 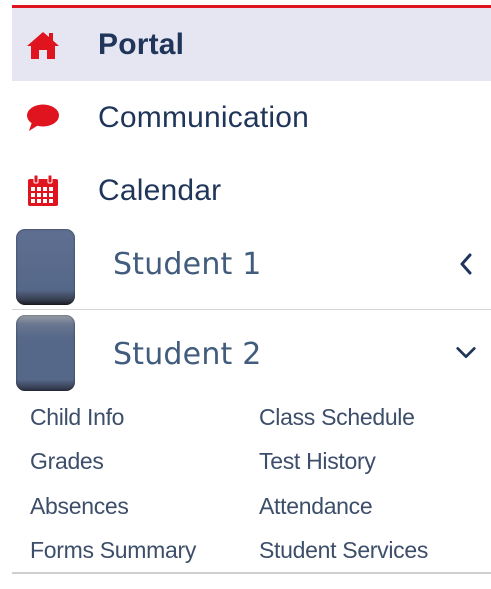 What do you see at coordinates (187, 354) in the screenshot?
I see `student-name: Student 2` at bounding box center [187, 354].